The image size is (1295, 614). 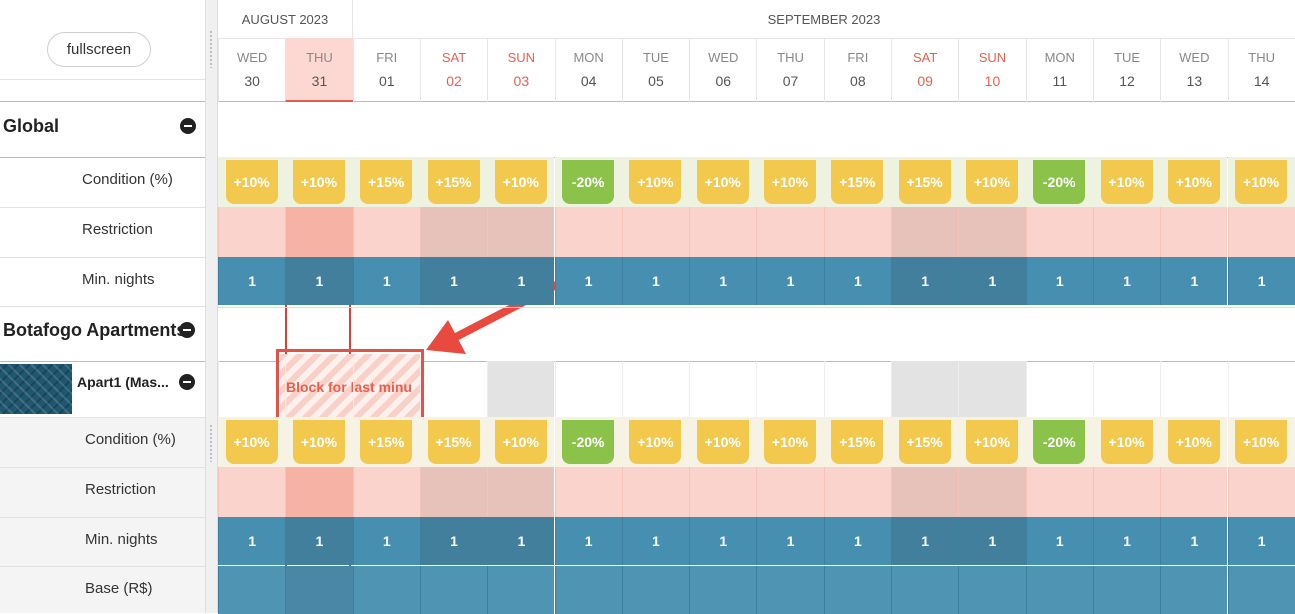 I want to click on day-header: MON 11, so click(x=1059, y=70).